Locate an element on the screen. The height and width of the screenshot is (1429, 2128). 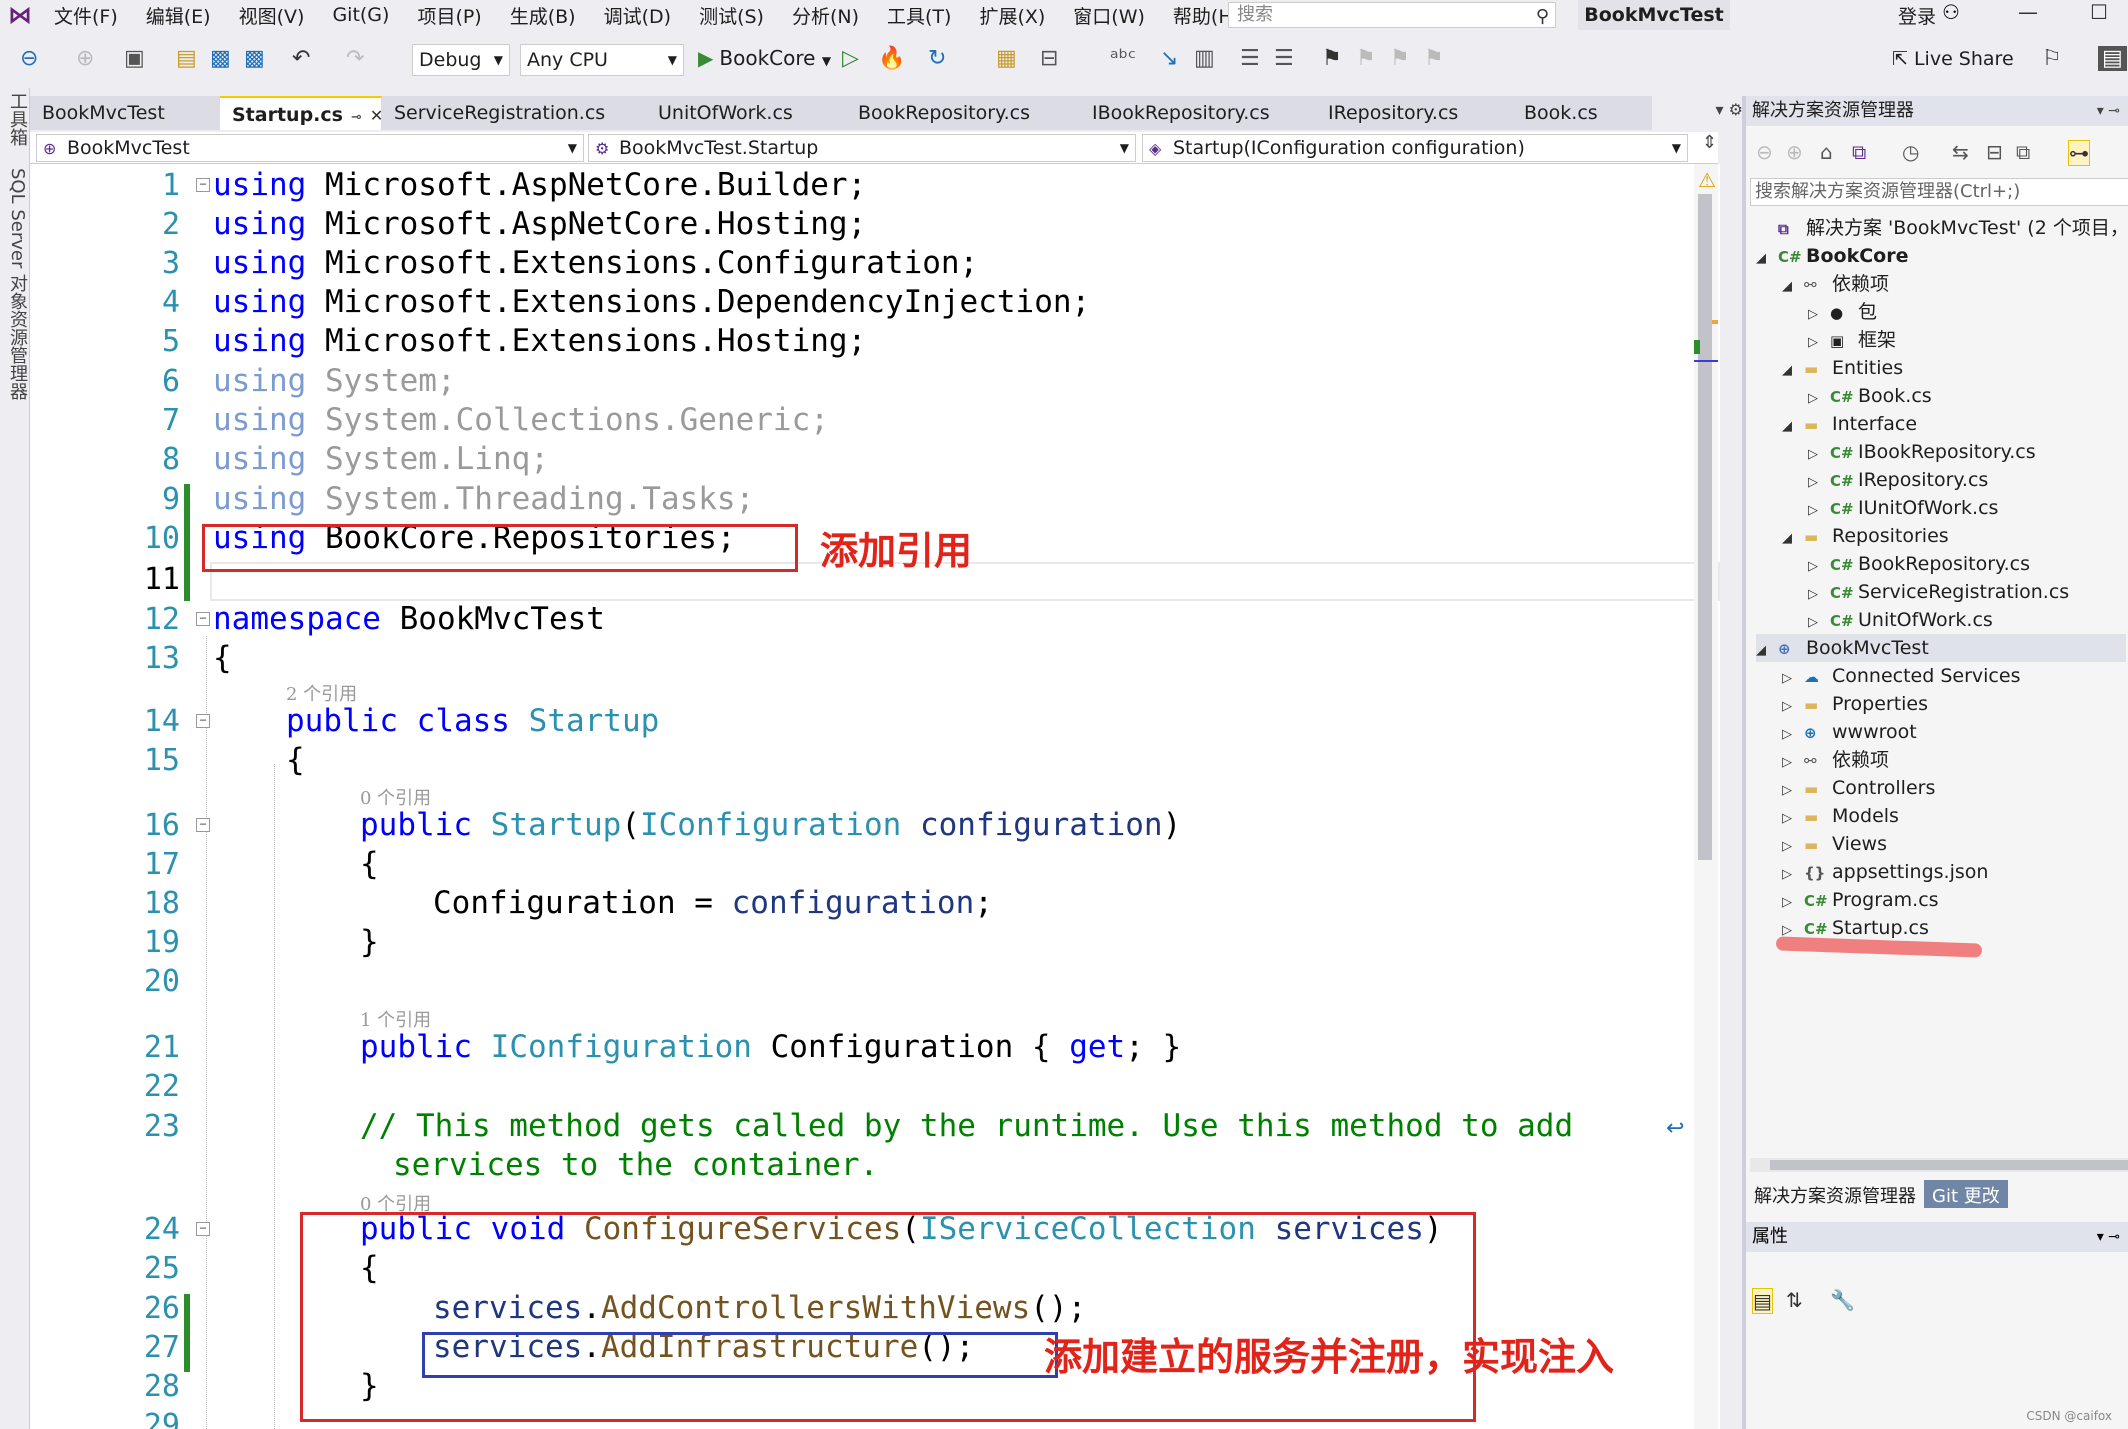
menu-tools: 工具(T) is located at coordinates (919, 15).